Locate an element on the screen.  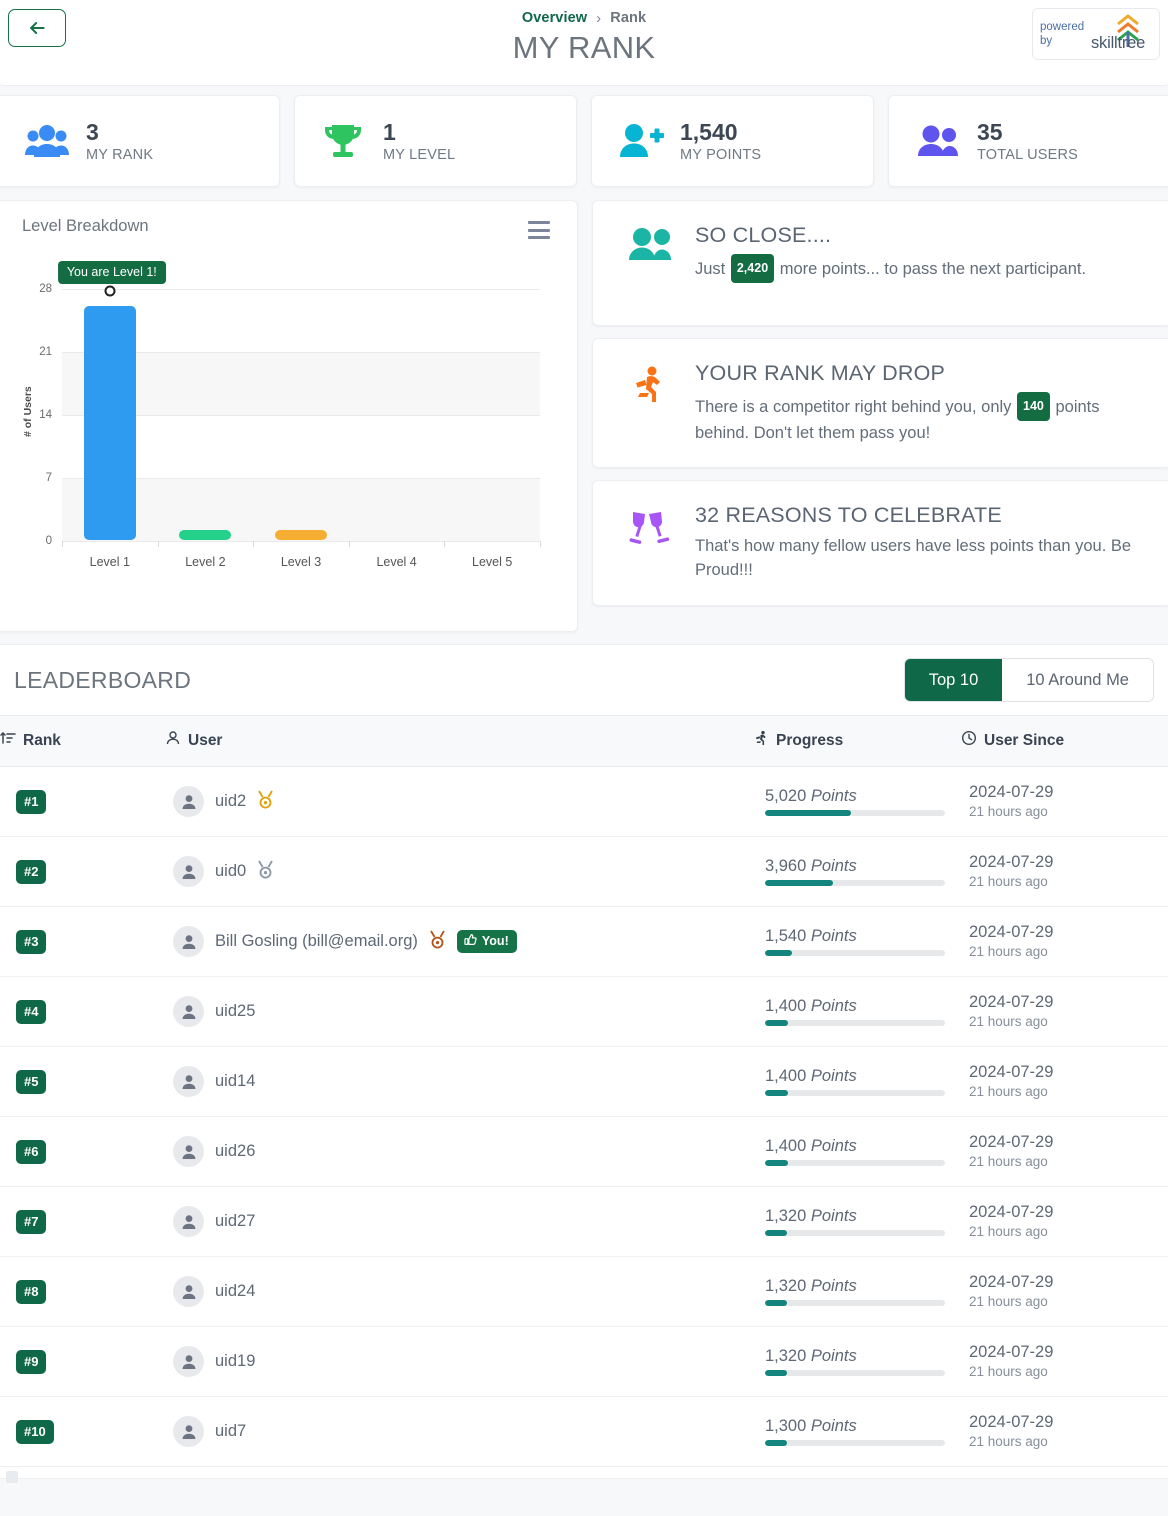
cell-progress: 3,960 Points is located at coordinates (857, 871).